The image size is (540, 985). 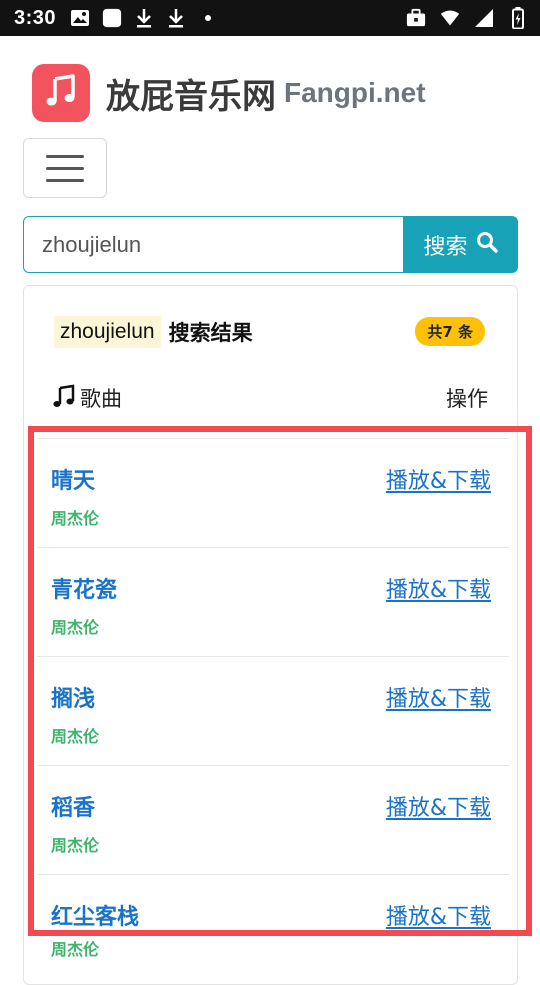 I want to click on table-row: 青花瓷 周杰伦 播放&下载, so click(x=273, y=602).